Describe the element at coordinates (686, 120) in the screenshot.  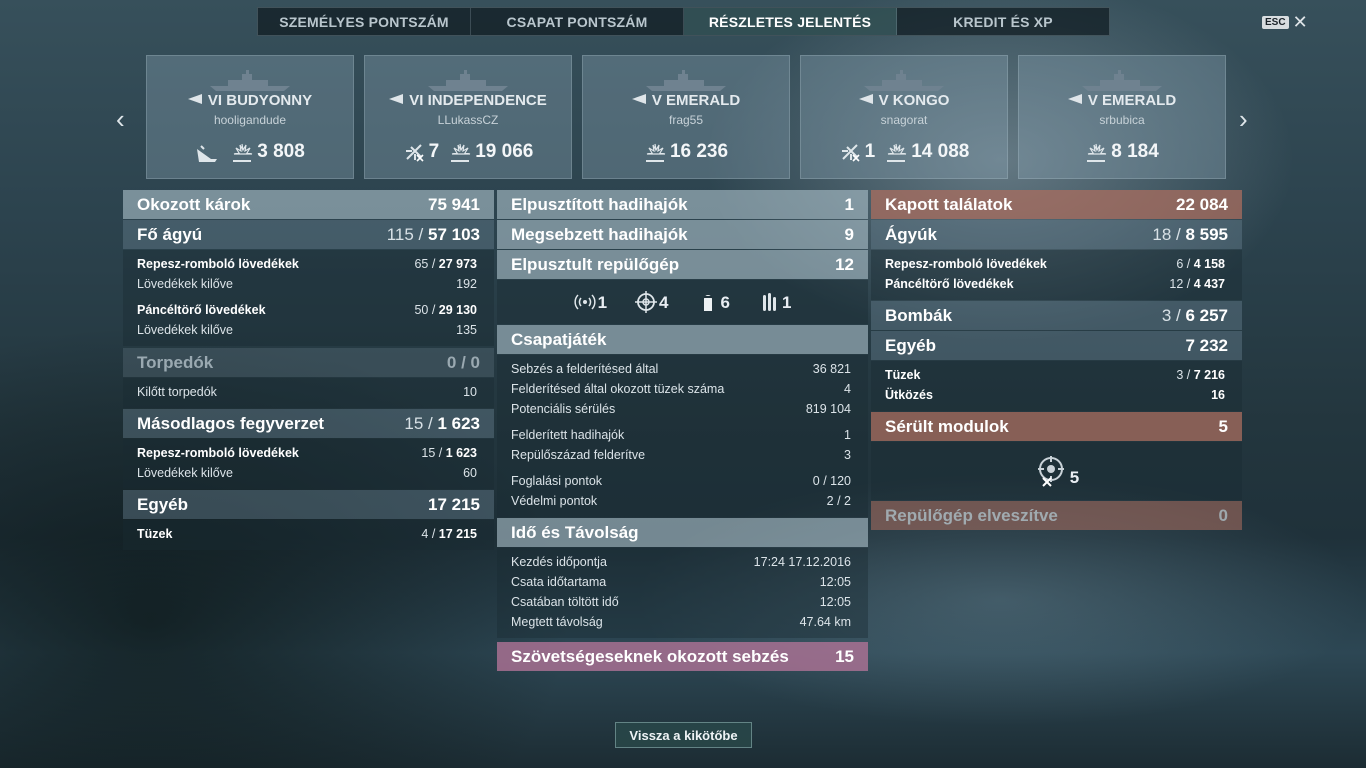
I see `player-name: frag55` at that location.